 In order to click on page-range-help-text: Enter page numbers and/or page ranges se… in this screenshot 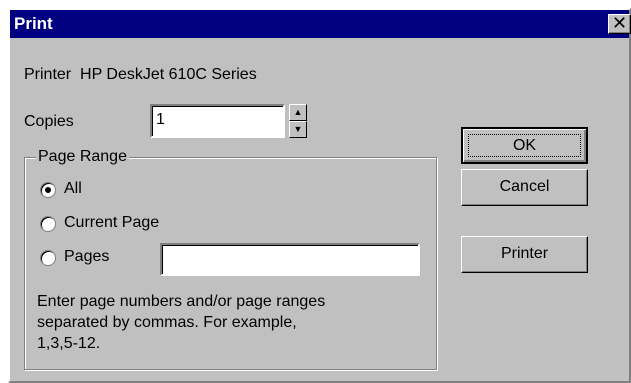, I will do `click(181, 322)`.